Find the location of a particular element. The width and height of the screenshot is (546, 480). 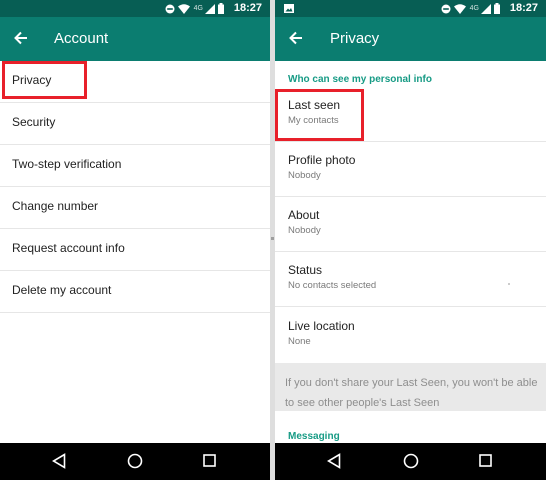

menu-item-two-step-verification: Two-step verification is located at coordinates (135, 166).